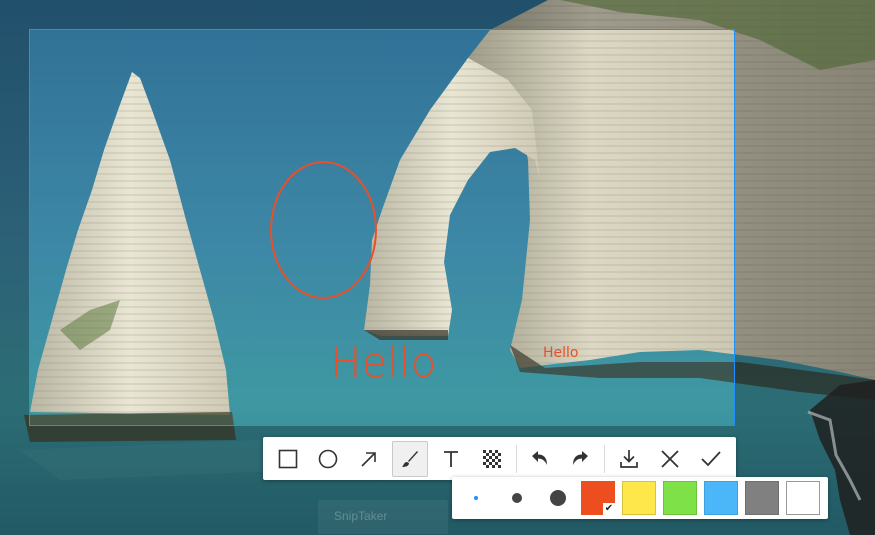 This screenshot has width=875, height=535. Describe the element at coordinates (598, 498) in the screenshot. I see `color-swatch-orange-red: ✔` at that location.